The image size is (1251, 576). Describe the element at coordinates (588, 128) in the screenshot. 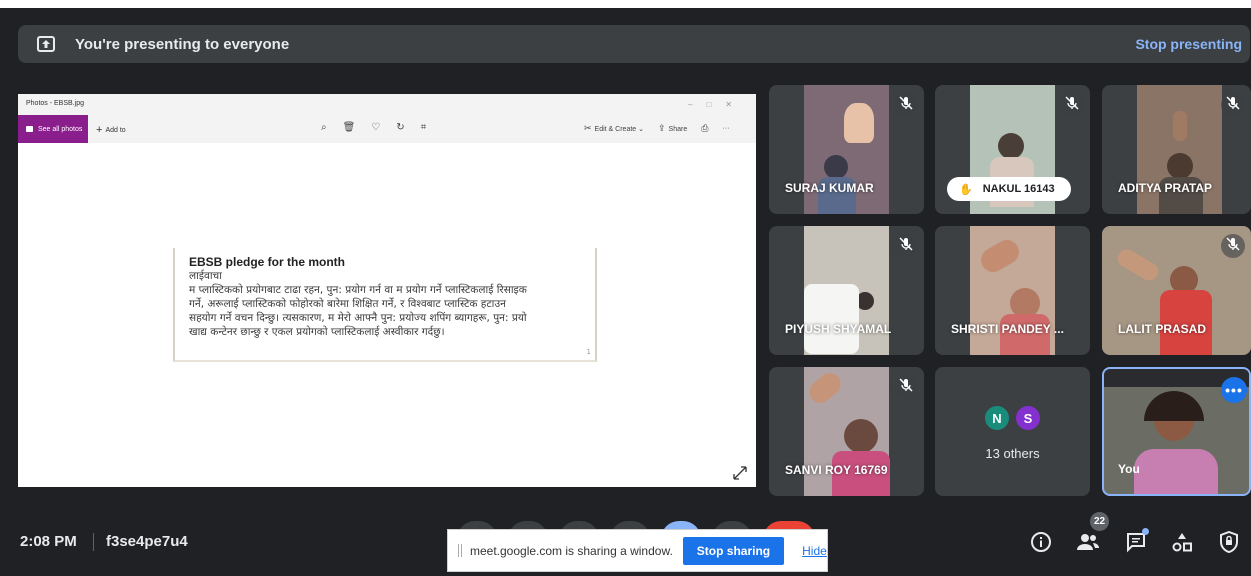

I see `edit-icon: ✂` at that location.